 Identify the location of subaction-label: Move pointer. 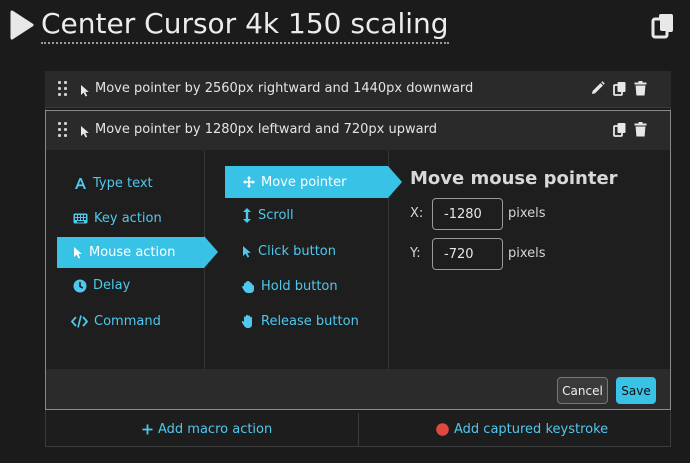
(304, 182).